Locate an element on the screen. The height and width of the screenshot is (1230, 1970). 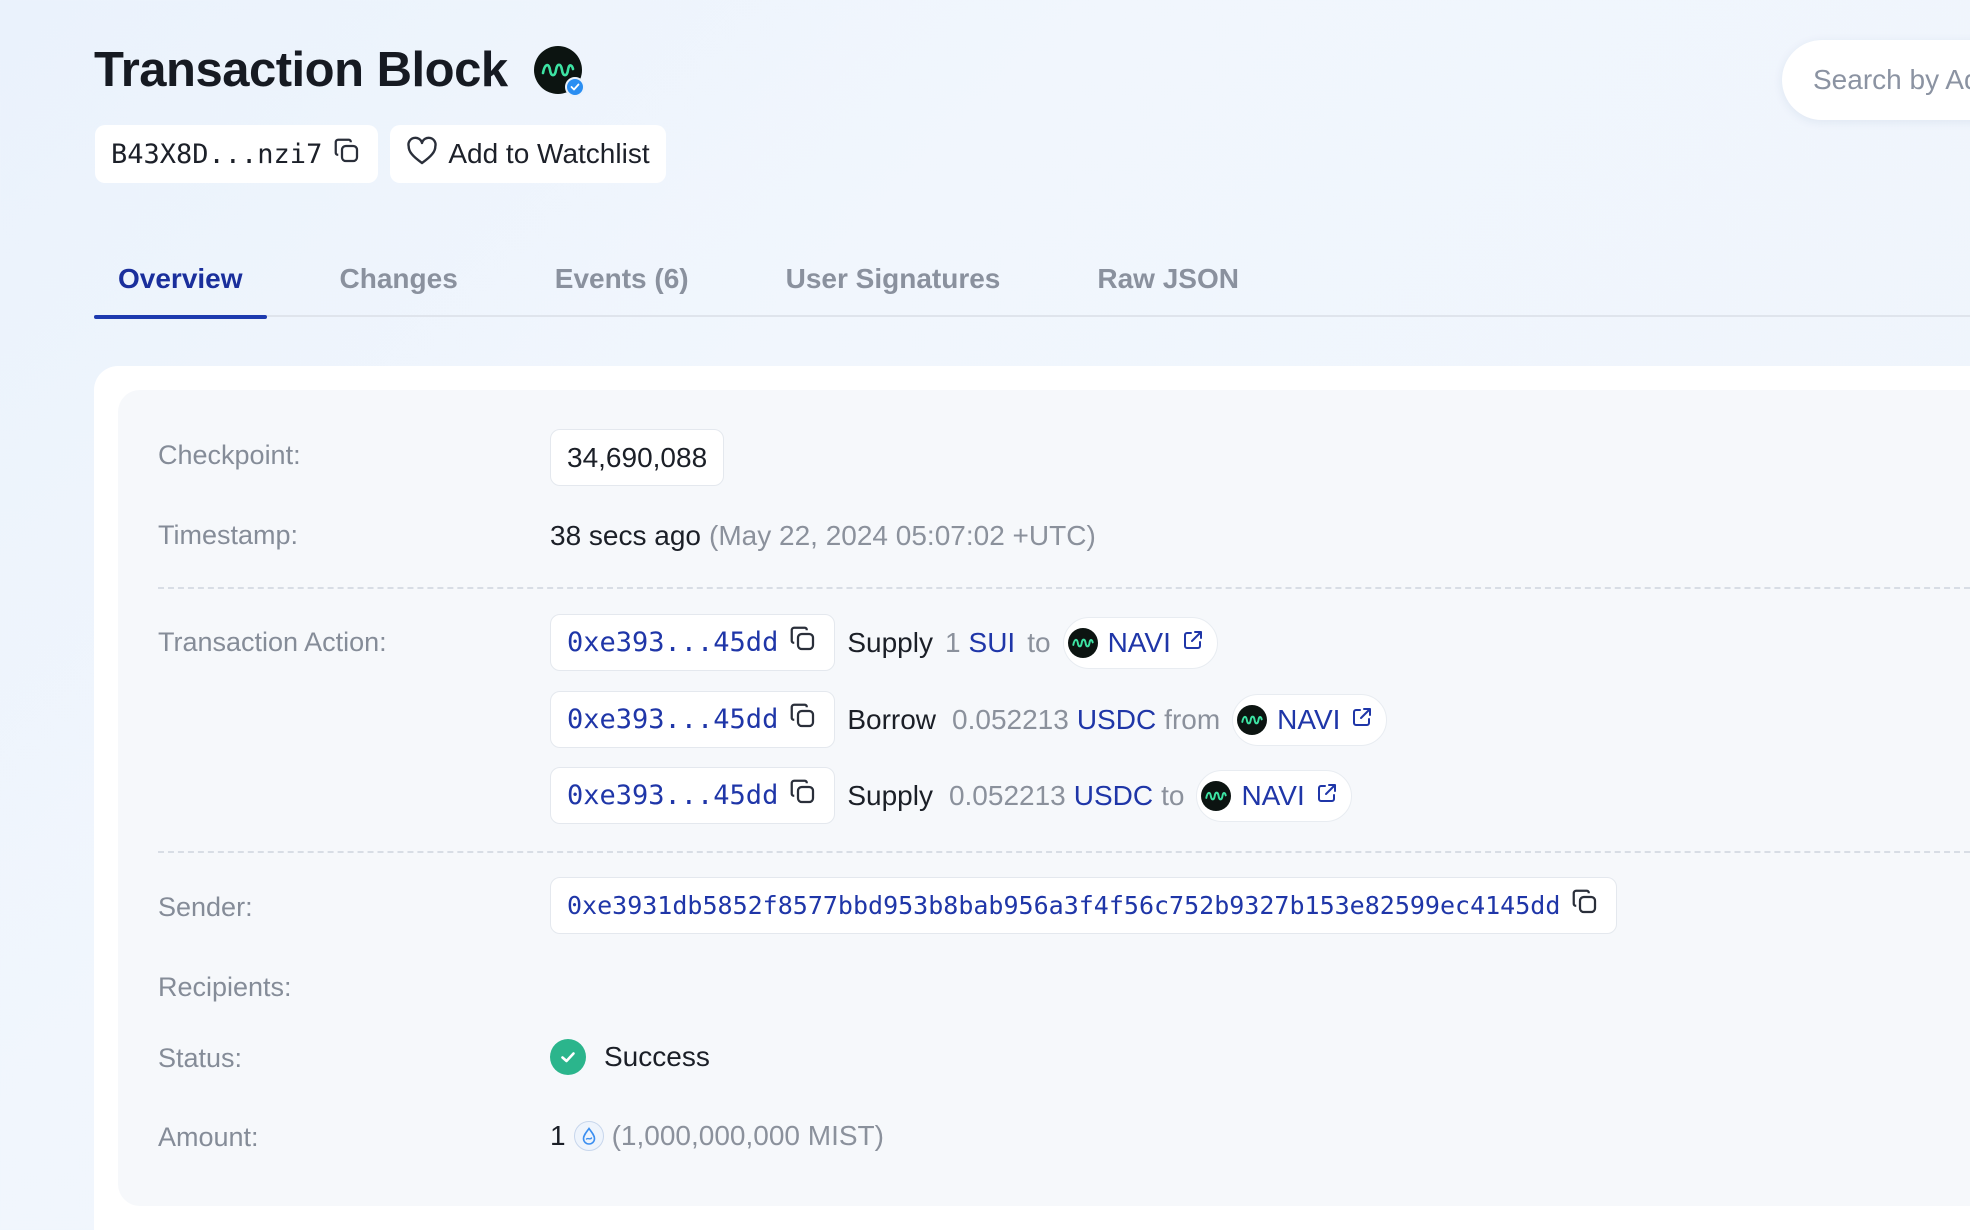
action-token: SUI is located at coordinates (992, 643).